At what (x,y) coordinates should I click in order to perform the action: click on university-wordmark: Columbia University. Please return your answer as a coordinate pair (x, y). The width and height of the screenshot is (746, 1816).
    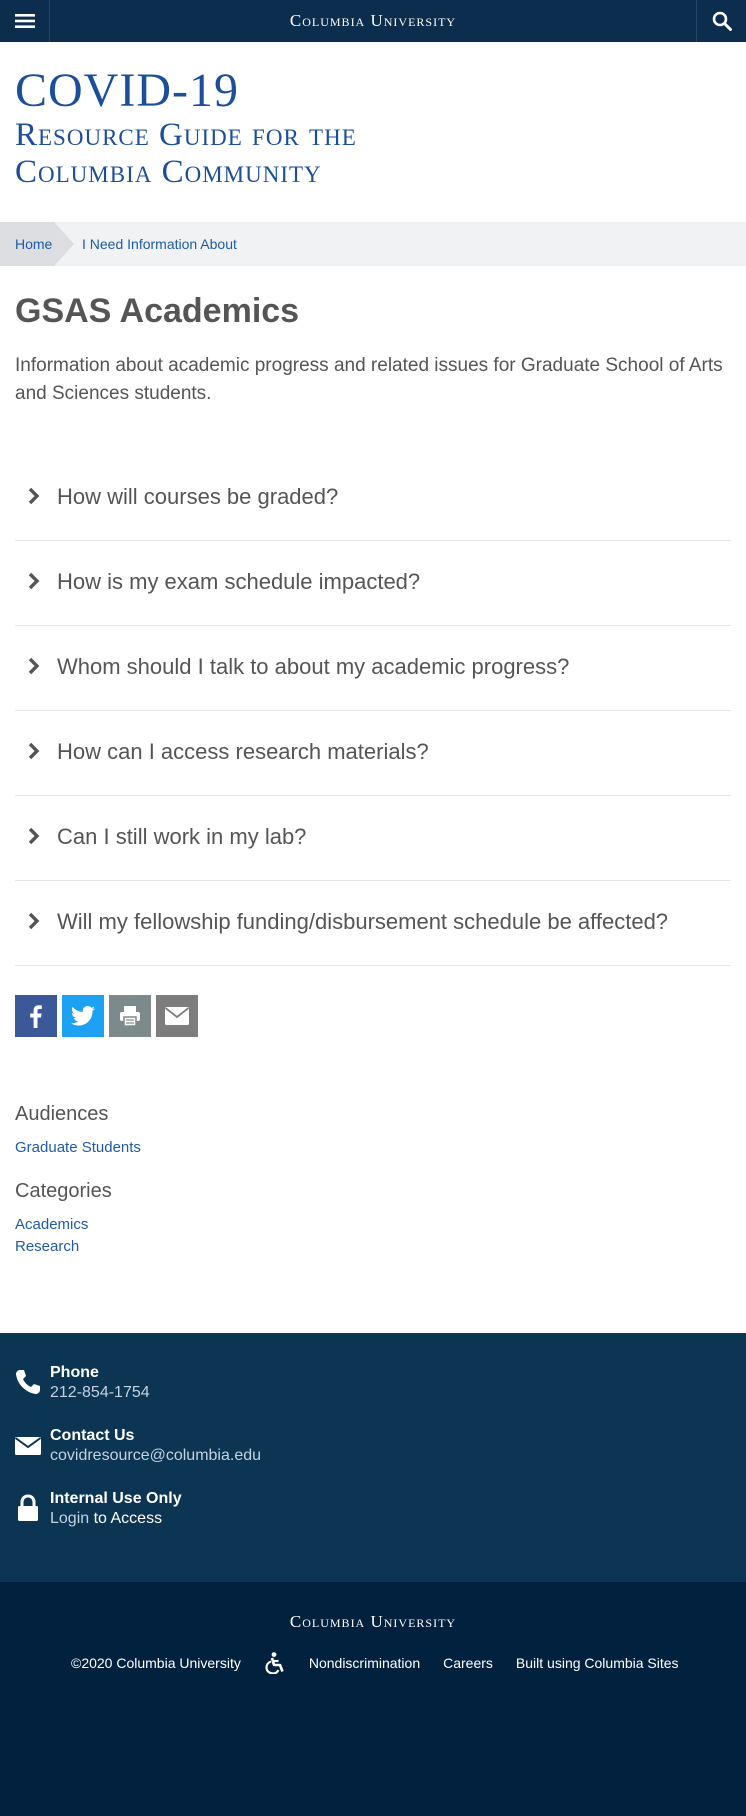
    Looking at the image, I should click on (373, 21).